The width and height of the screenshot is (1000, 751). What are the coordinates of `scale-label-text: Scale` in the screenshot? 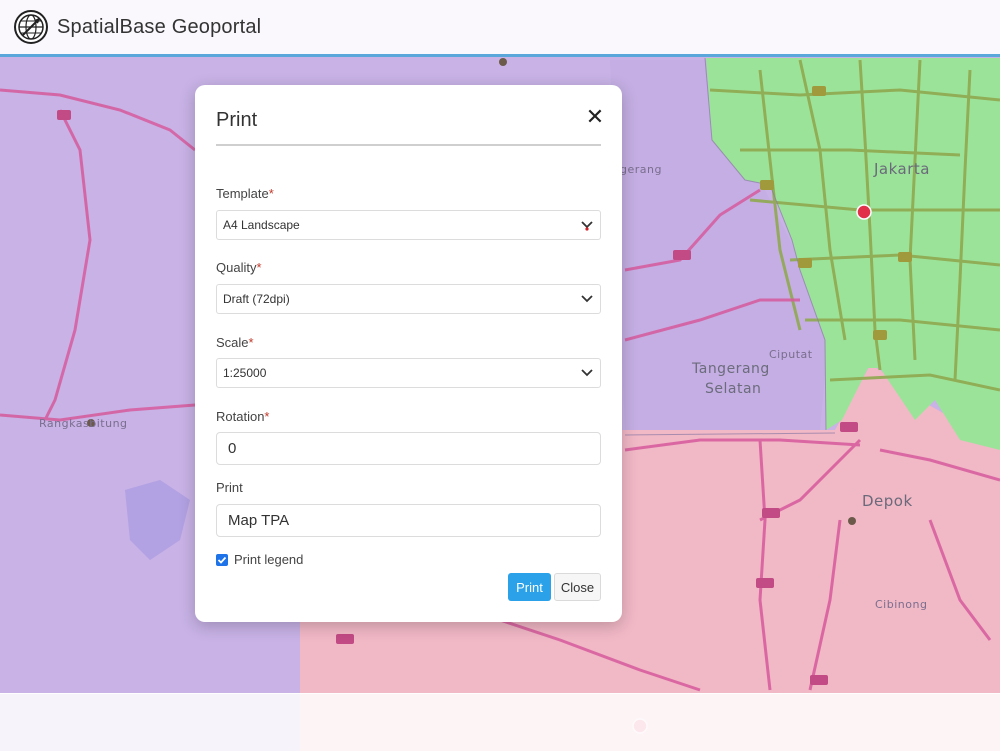 It's located at (232, 342).